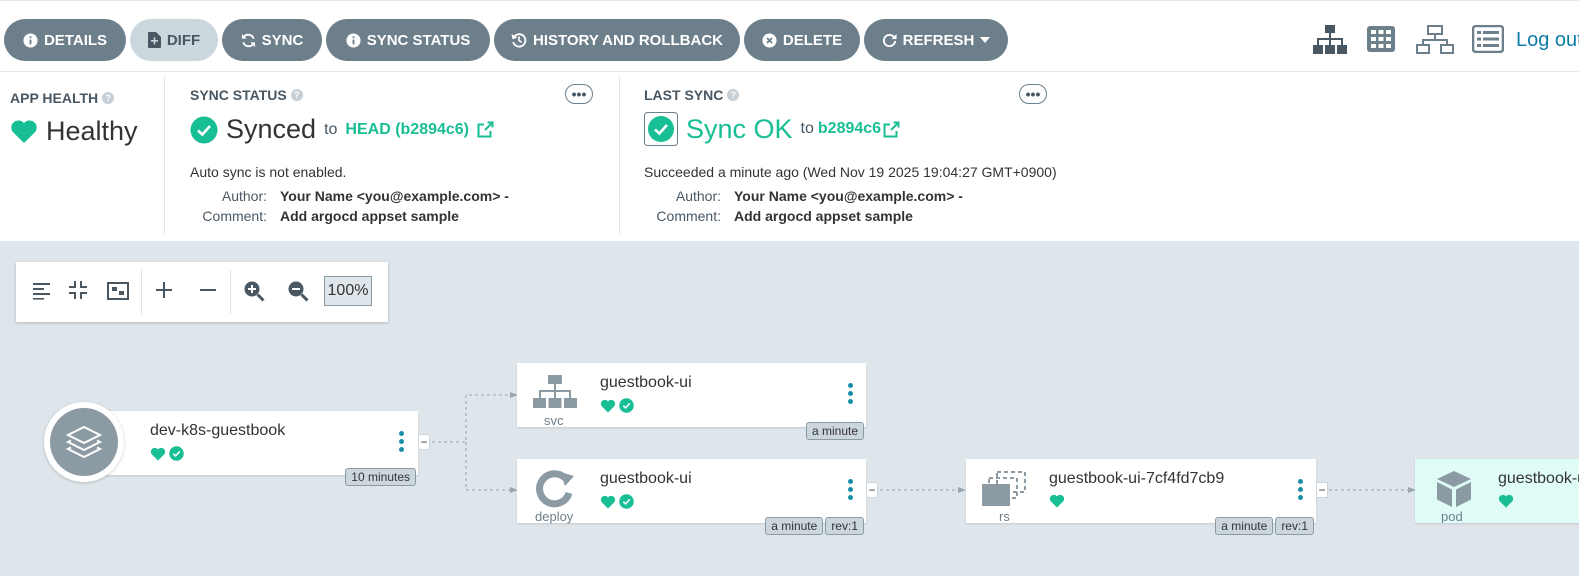 Image resolution: width=1579 pixels, height=576 pixels. What do you see at coordinates (1137, 478) in the screenshot?
I see `node-name: guestbook-ui-7cf4fd7cb9` at bounding box center [1137, 478].